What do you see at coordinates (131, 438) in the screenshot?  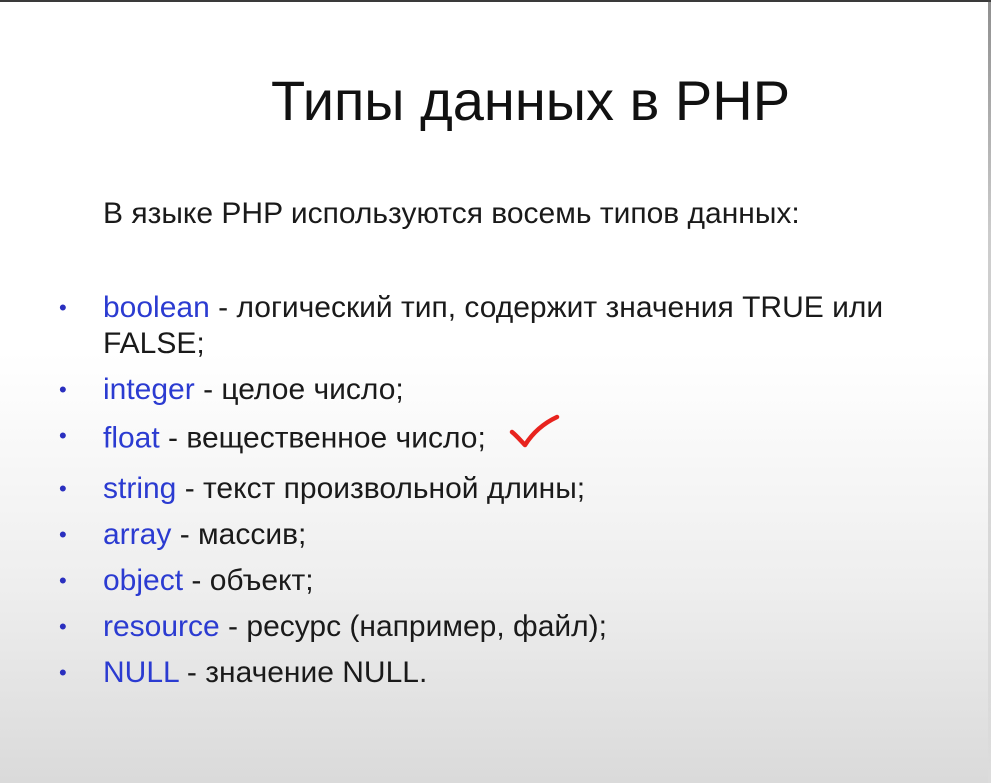 I see `type-name: float` at bounding box center [131, 438].